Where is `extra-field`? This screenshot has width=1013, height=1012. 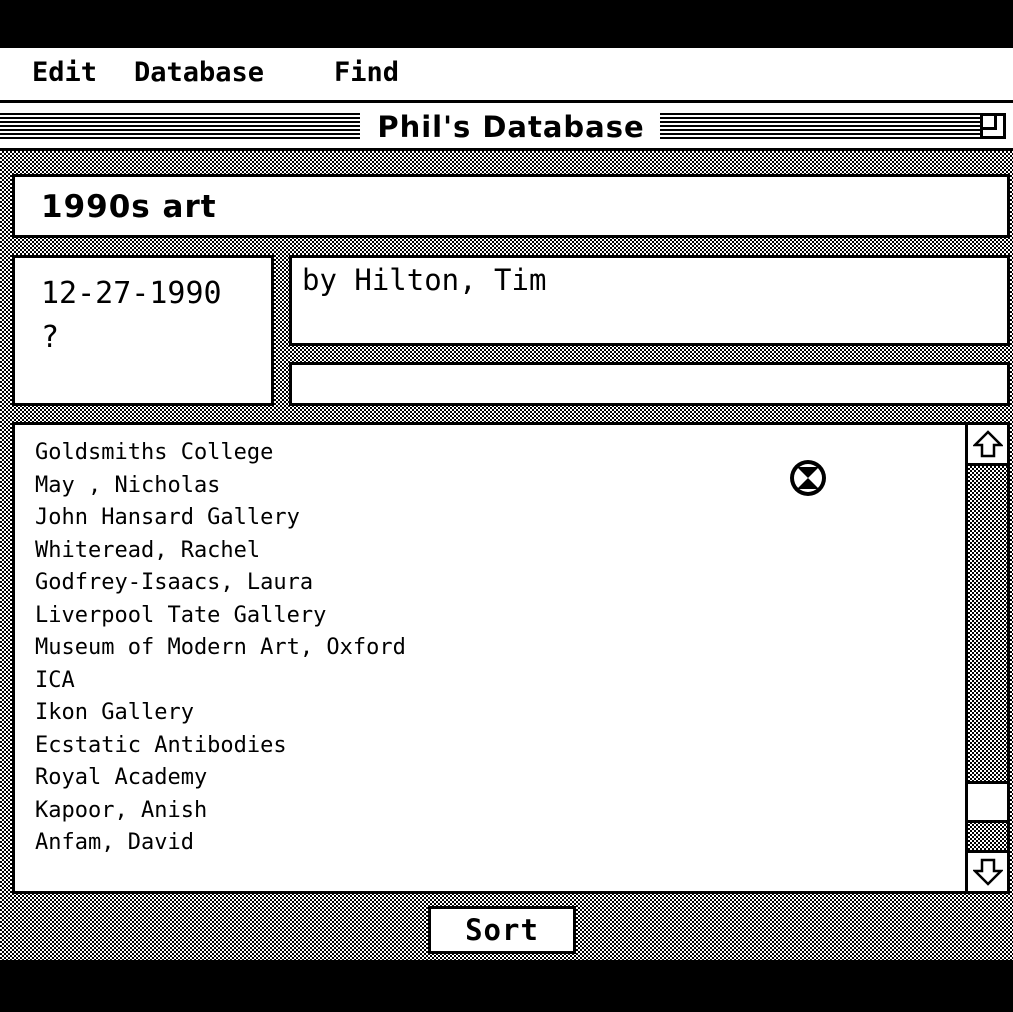
extra-field is located at coordinates (649, 384).